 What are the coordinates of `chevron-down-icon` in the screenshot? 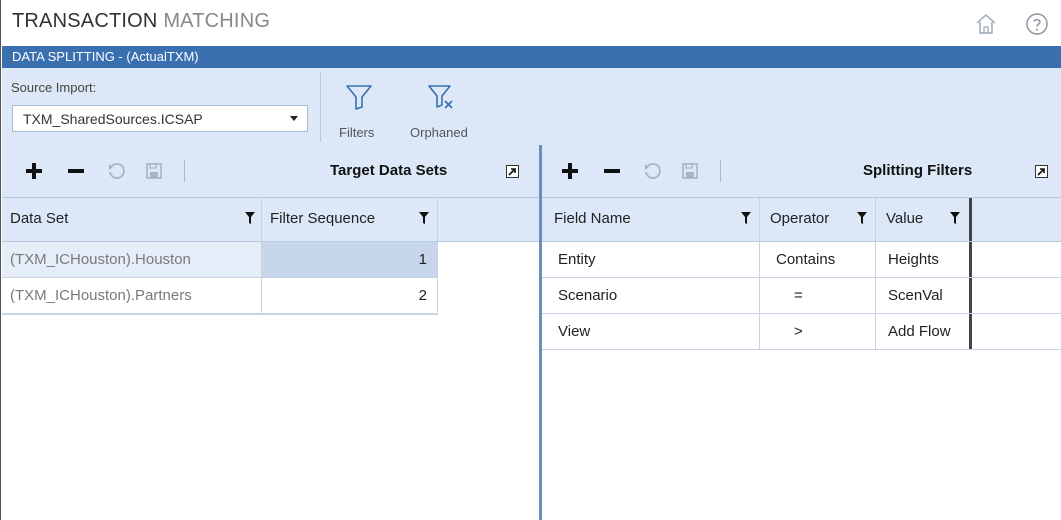 It's located at (294, 118).